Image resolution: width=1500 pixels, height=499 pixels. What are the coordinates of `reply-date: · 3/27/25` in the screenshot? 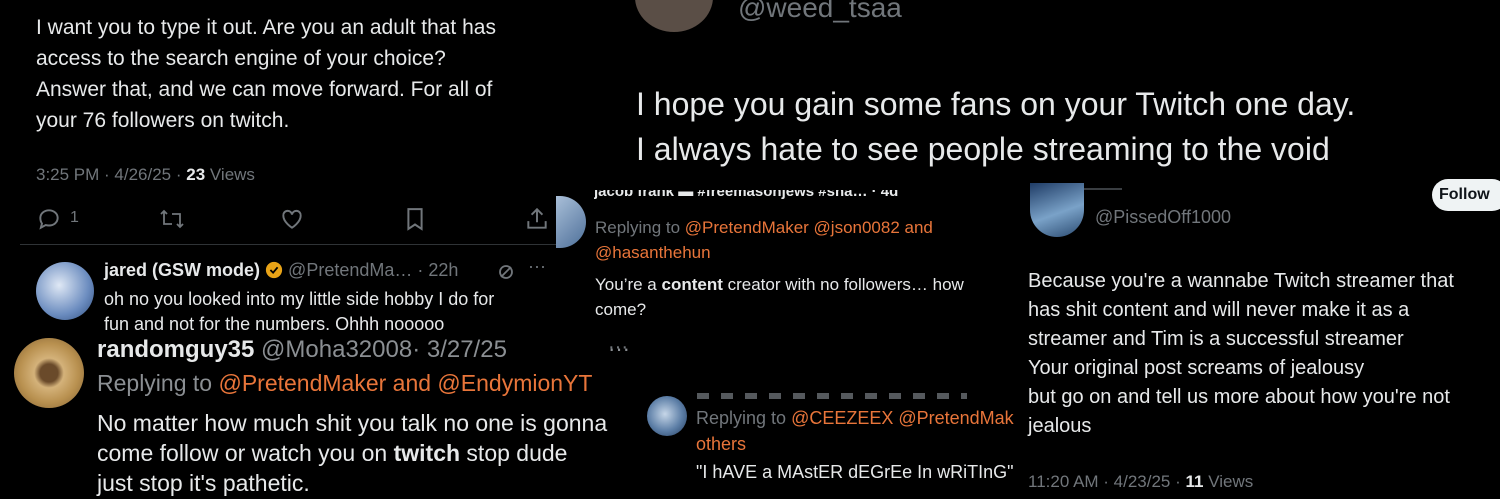 It's located at (459, 349).